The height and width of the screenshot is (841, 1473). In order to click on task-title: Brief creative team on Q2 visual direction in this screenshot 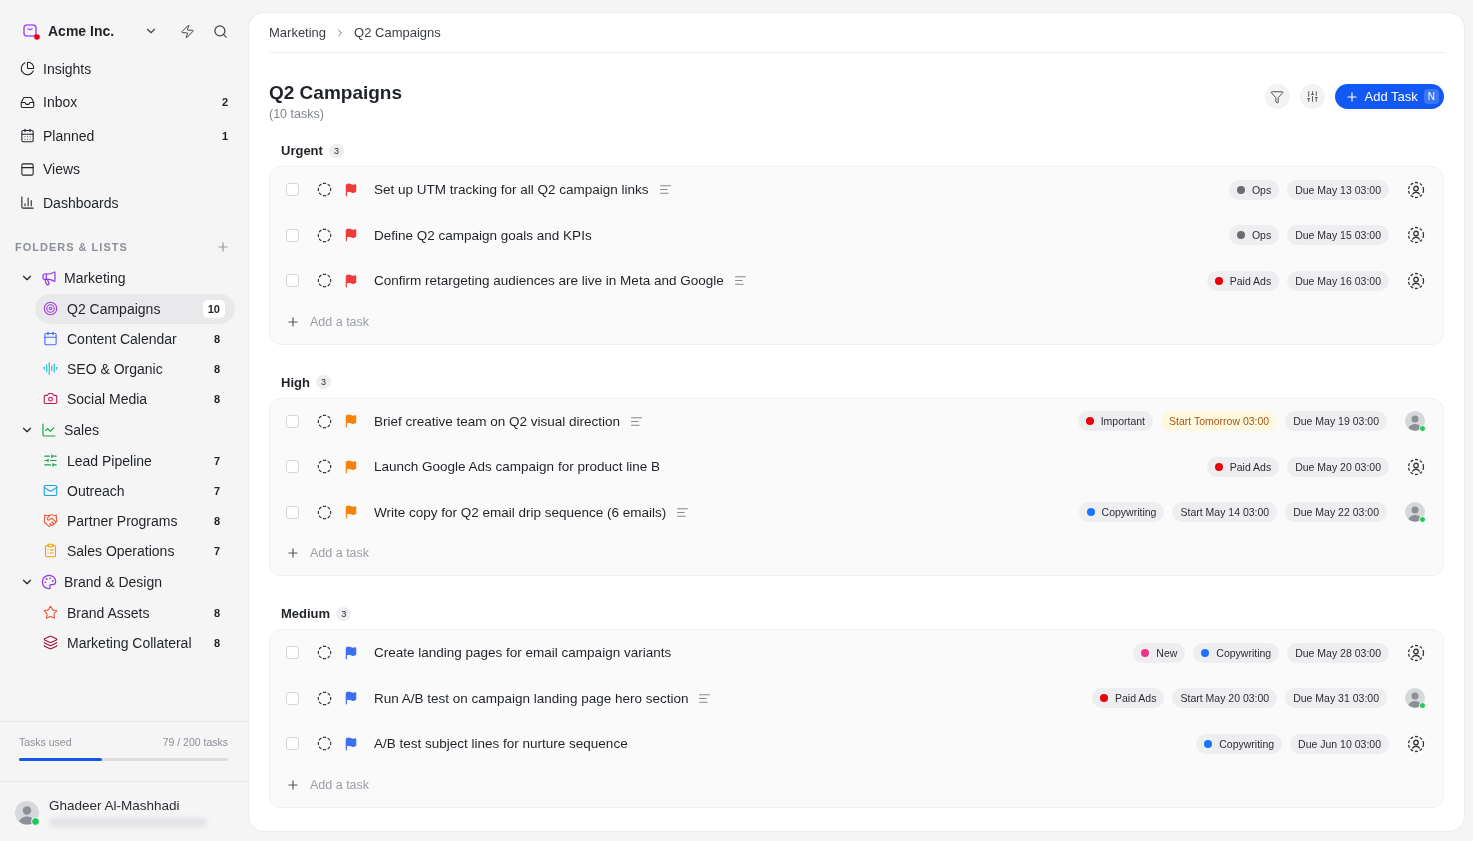, I will do `click(497, 421)`.